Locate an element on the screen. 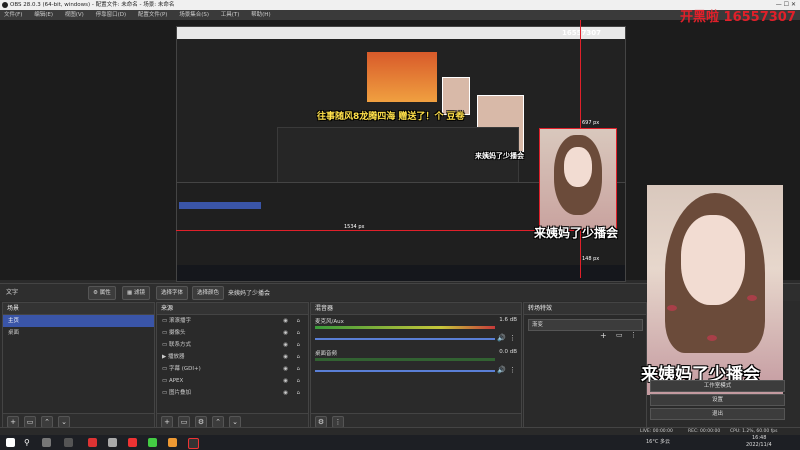 The width and height of the screenshot is (800, 450). properties-button: ⚙ 属性 is located at coordinates (102, 293).